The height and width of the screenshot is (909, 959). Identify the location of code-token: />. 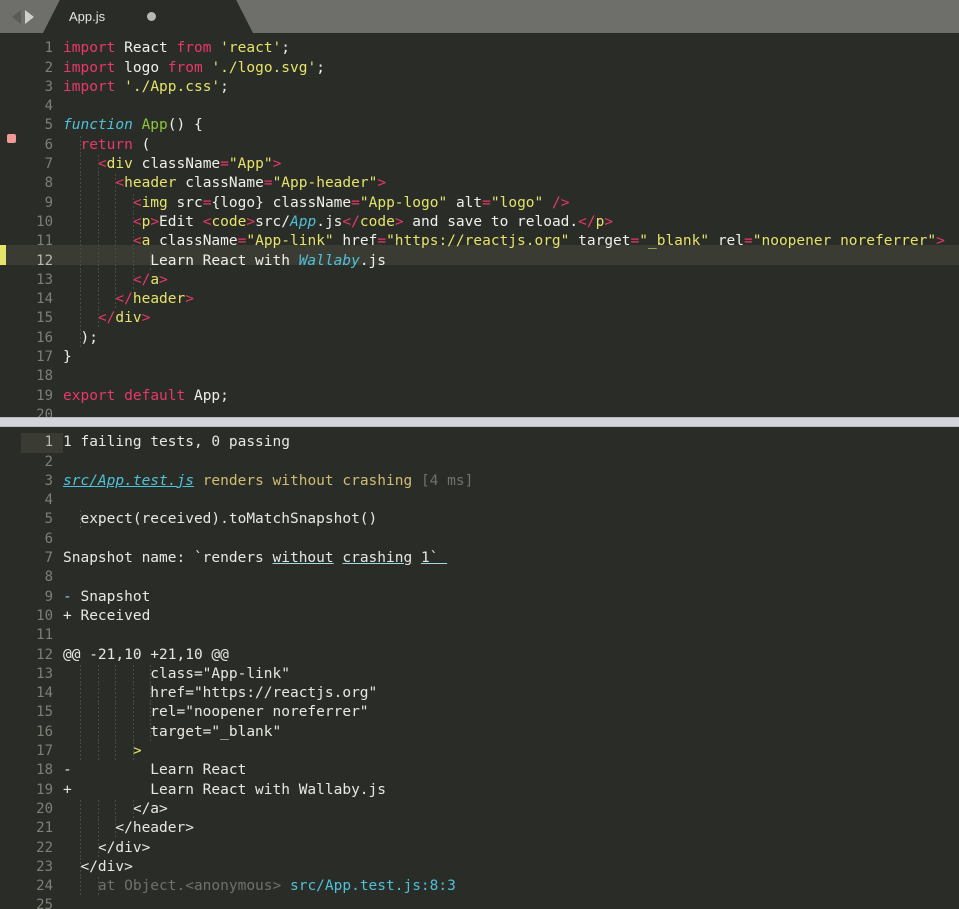
(561, 202).